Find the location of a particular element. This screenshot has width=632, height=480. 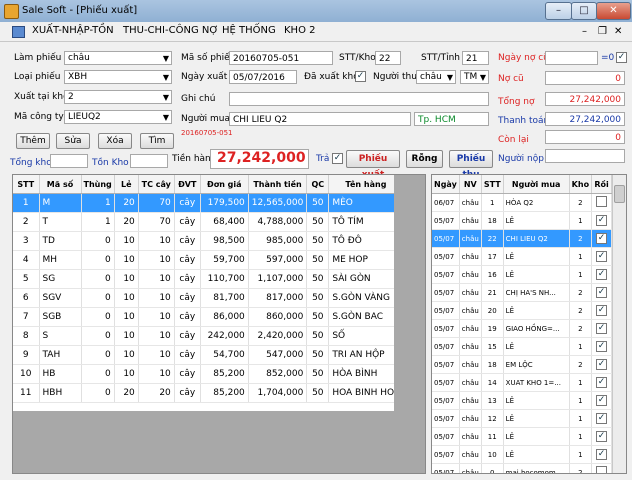

tong-no-field: 27,242,000 is located at coordinates (585, 99).